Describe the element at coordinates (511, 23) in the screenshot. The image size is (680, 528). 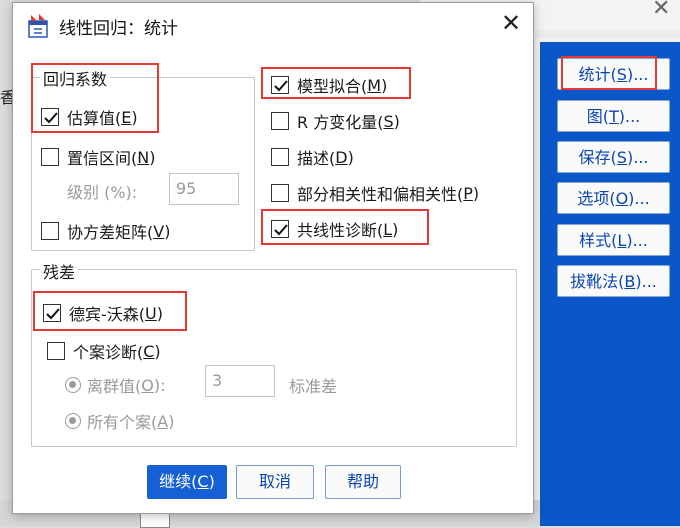
I see `close-icon: ✕` at that location.